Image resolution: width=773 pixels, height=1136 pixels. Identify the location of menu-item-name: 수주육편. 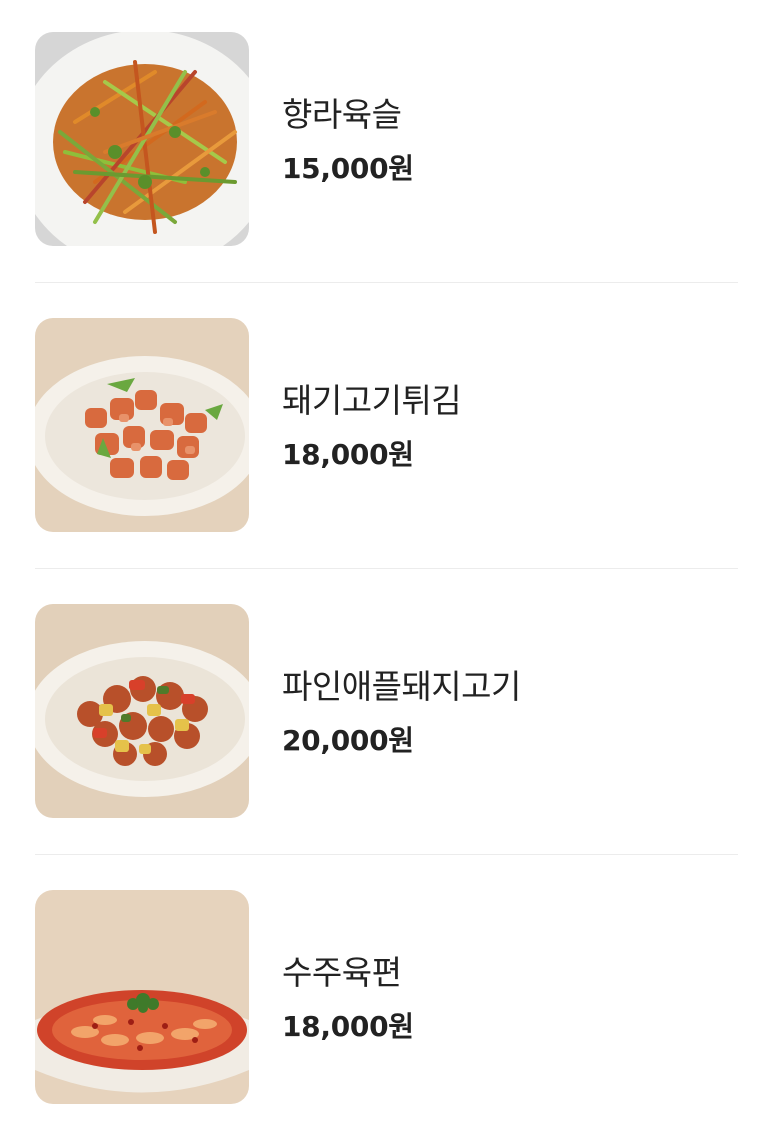
(342, 972).